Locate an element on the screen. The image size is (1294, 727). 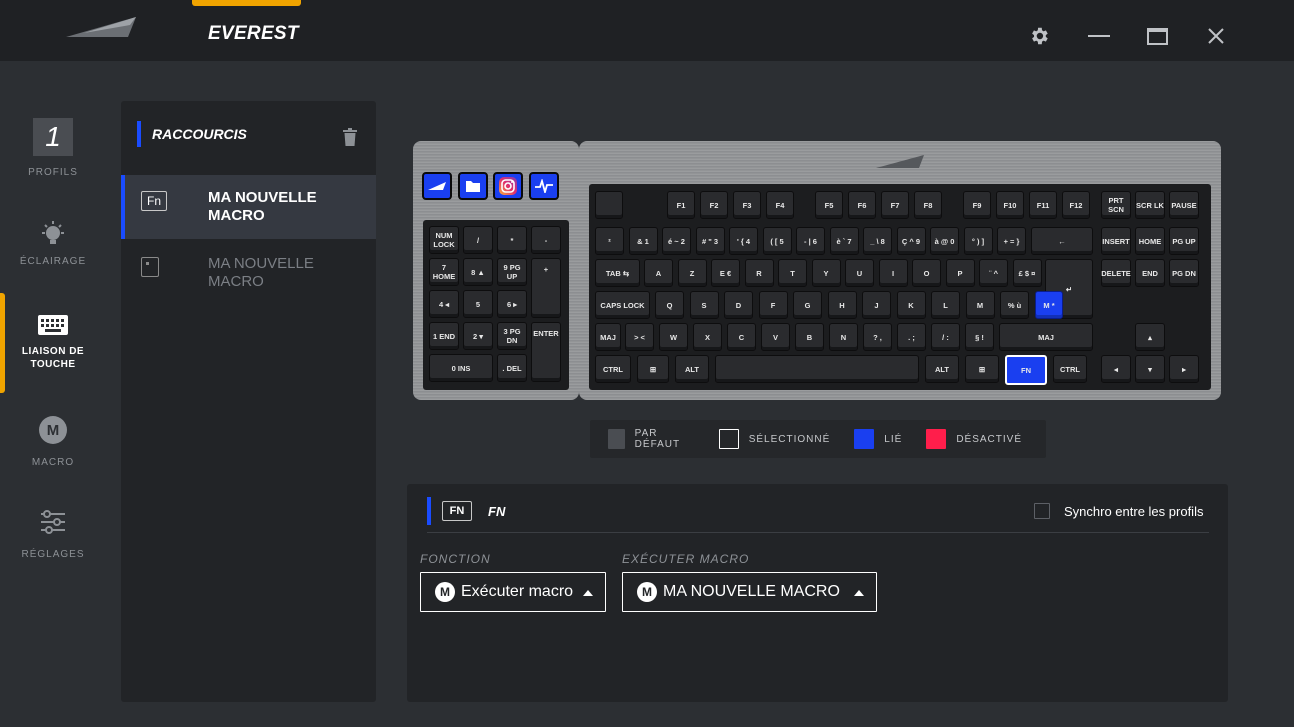
key-row3-12: M * is located at coordinates (1049, 305).